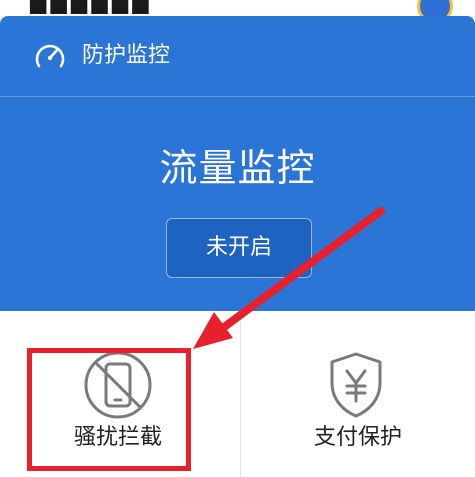 Image resolution: width=475 pixels, height=477 pixels. I want to click on panel-title: 防护监控, so click(126, 55).